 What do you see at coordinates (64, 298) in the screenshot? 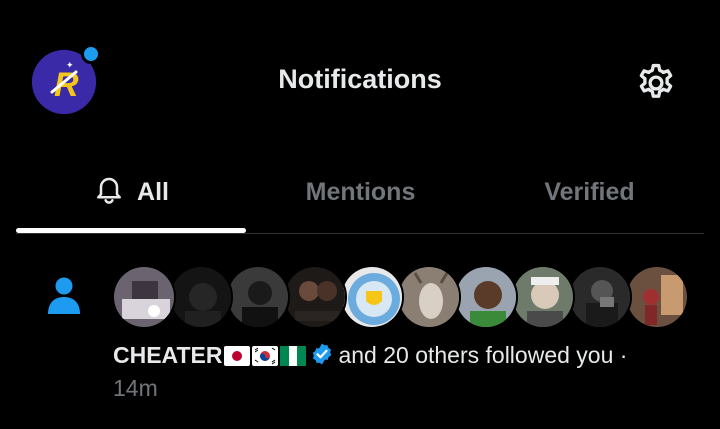
I see `person-icon` at bounding box center [64, 298].